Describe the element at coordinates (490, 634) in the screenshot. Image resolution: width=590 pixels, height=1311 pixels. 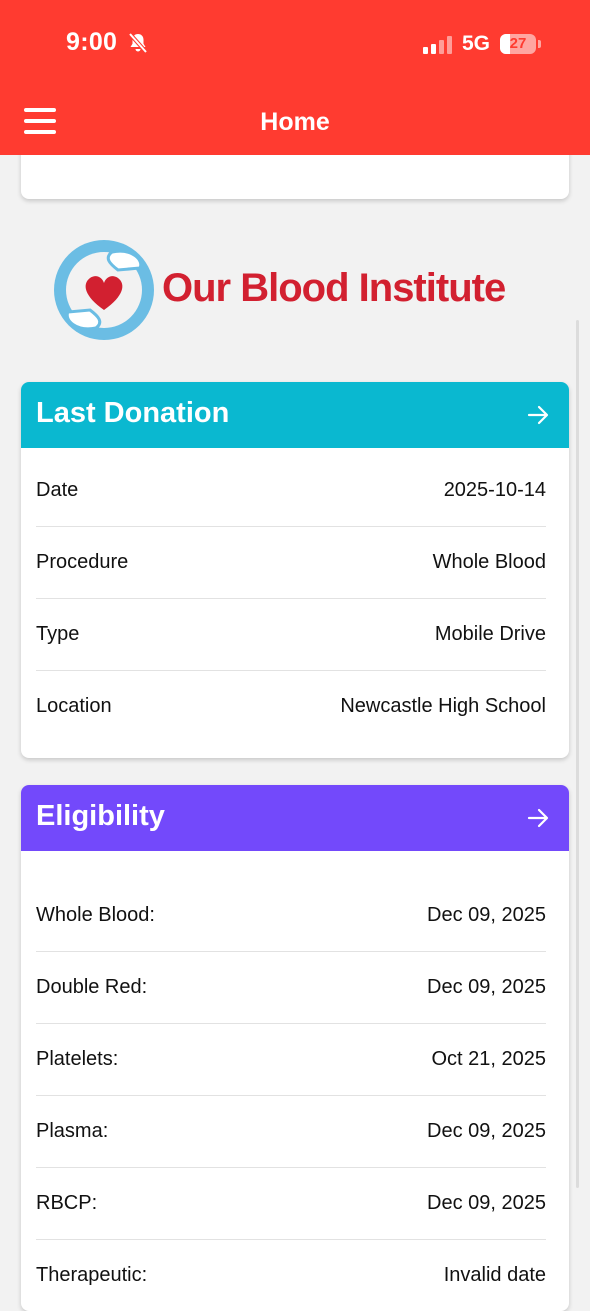
I see `row-value: Mobile Drive` at that location.